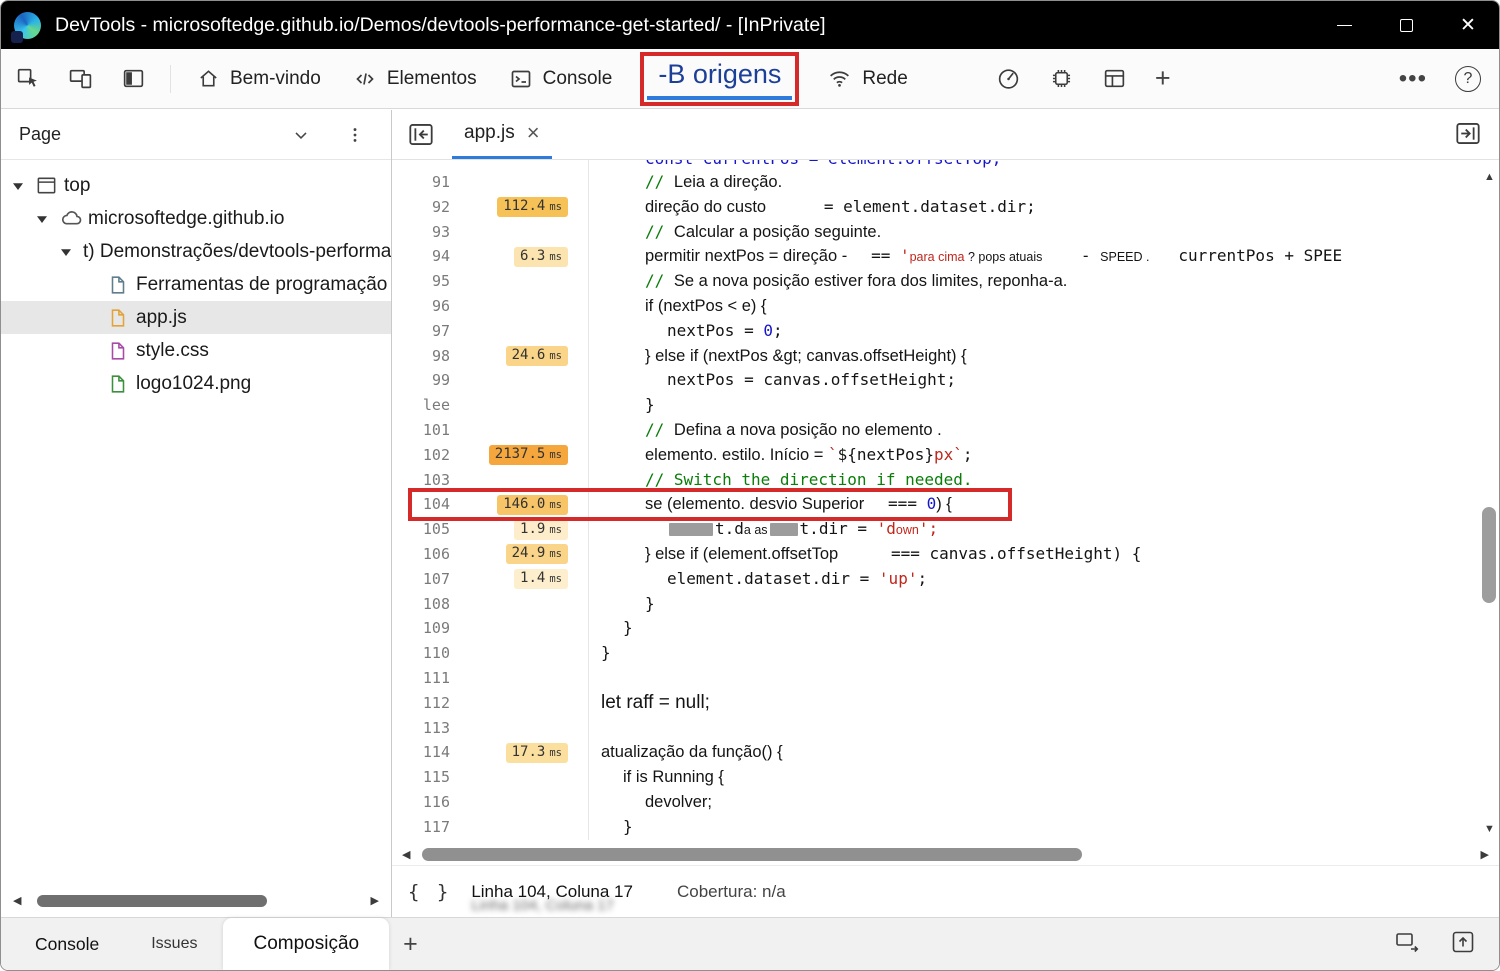 The width and height of the screenshot is (1500, 971). What do you see at coordinates (421, 134) in the screenshot?
I see `navigator-toggle-button` at bounding box center [421, 134].